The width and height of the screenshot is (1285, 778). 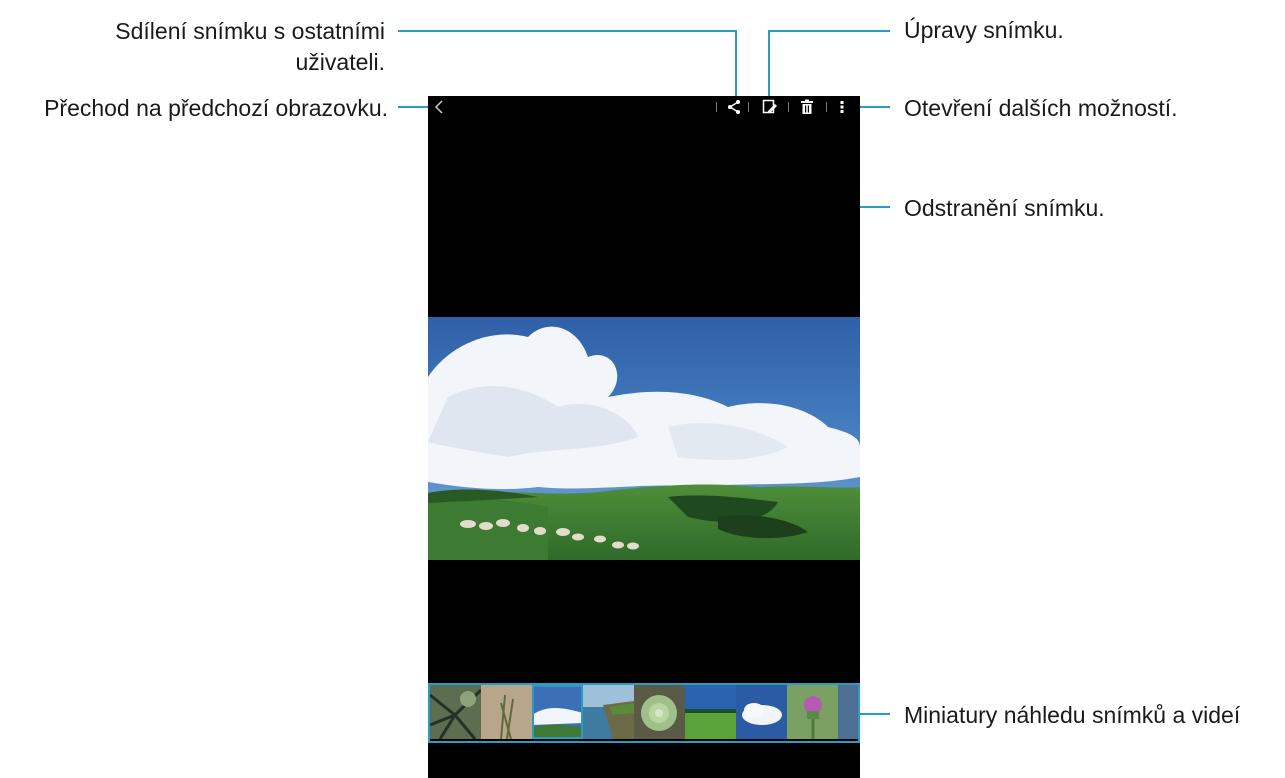 What do you see at coordinates (874, 714) in the screenshot?
I see `thumbnails-callout` at bounding box center [874, 714].